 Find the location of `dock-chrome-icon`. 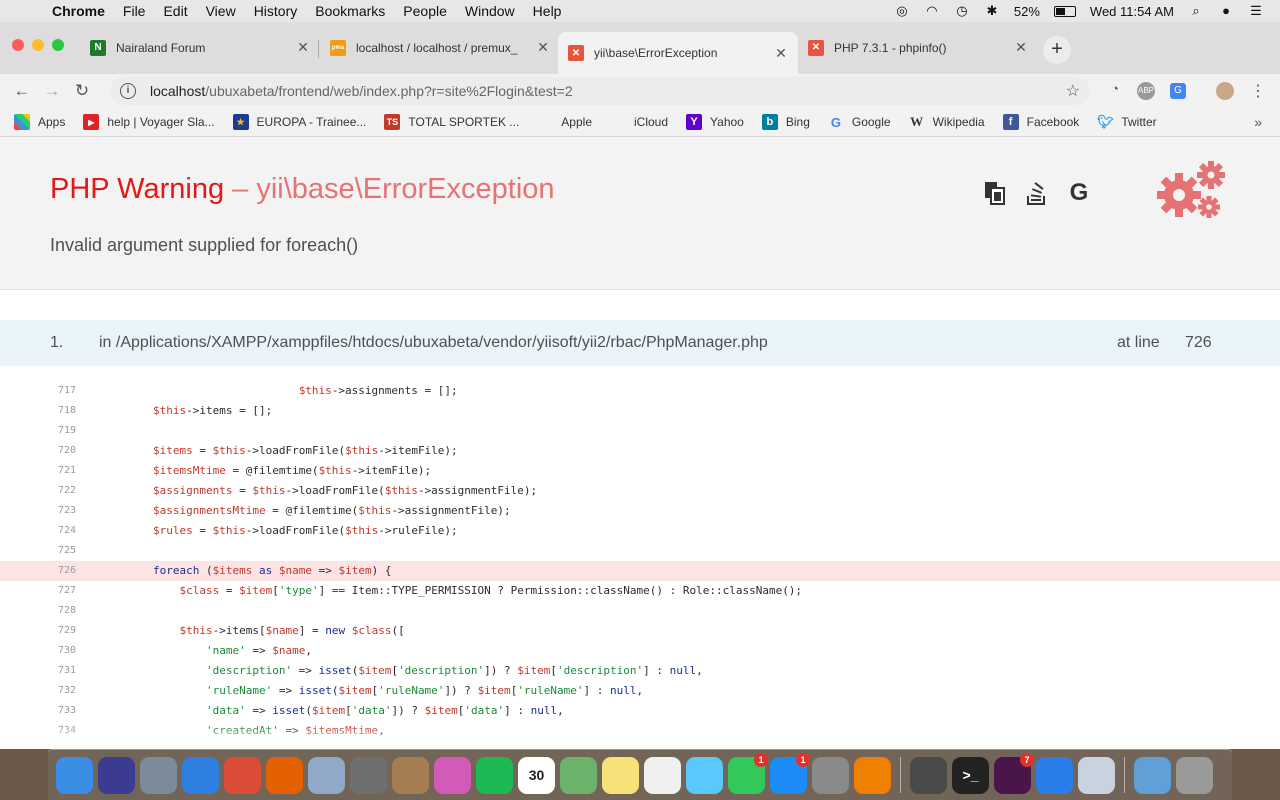

dock-chrome-icon is located at coordinates (242, 775).